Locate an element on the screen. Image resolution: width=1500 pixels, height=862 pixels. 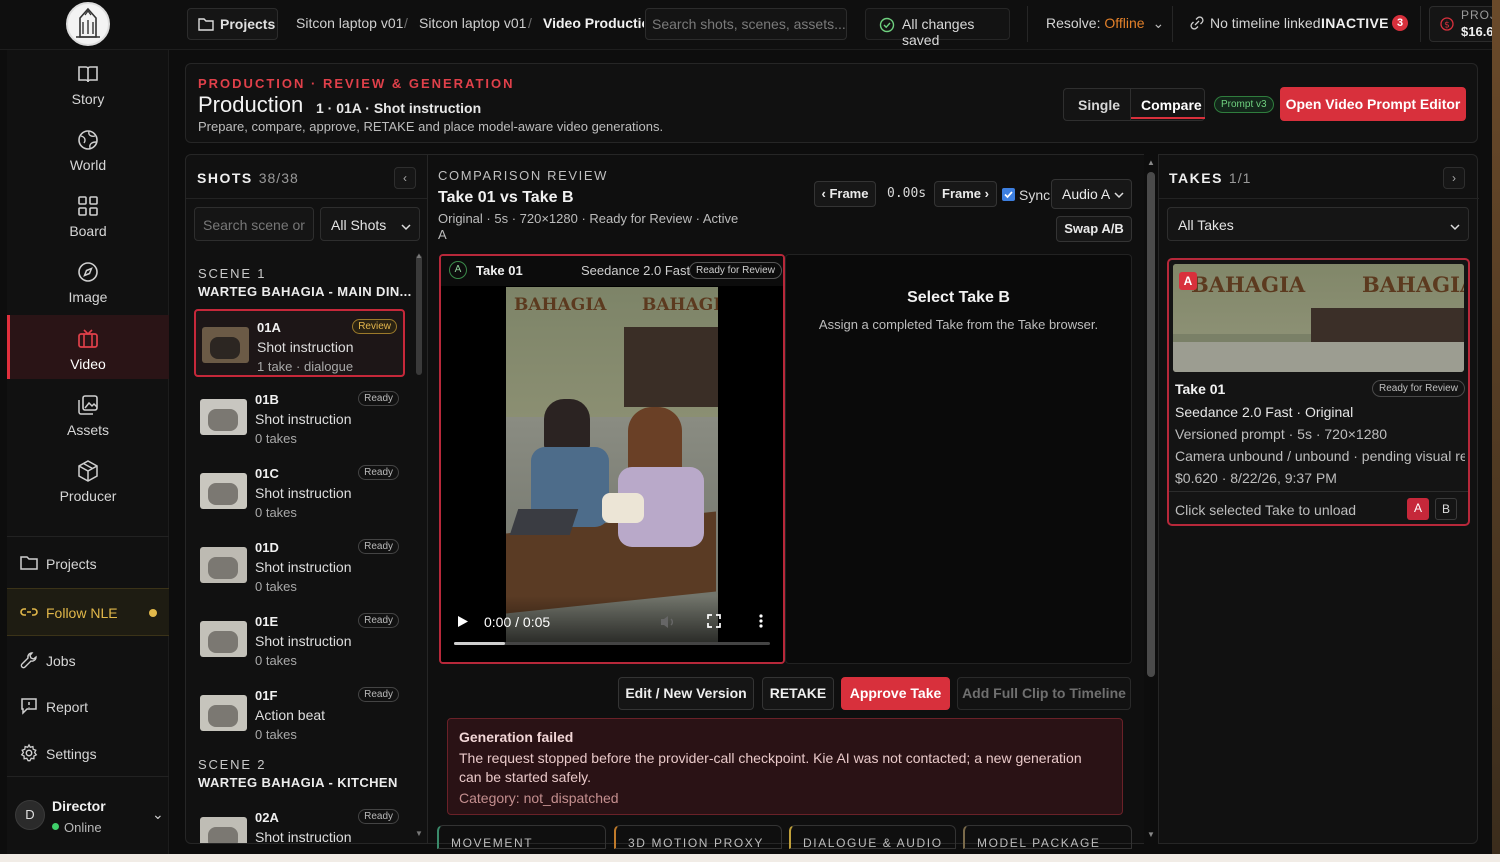
header-eyebrow: PRODUCTION · REVIEW & GENERATION is located at coordinates (356, 83).